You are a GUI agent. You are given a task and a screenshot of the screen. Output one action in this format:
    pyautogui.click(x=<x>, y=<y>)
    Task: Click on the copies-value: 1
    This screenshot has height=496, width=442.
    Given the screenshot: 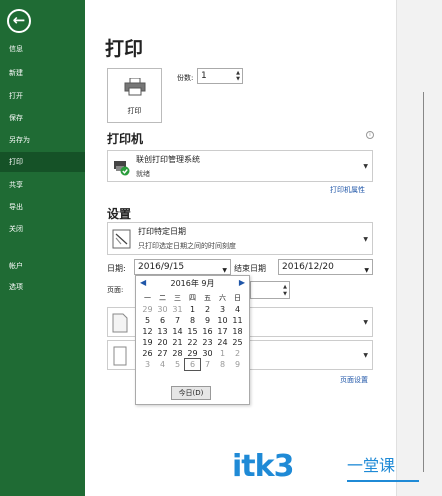 What is the action you would take?
    pyautogui.click(x=204, y=76)
    